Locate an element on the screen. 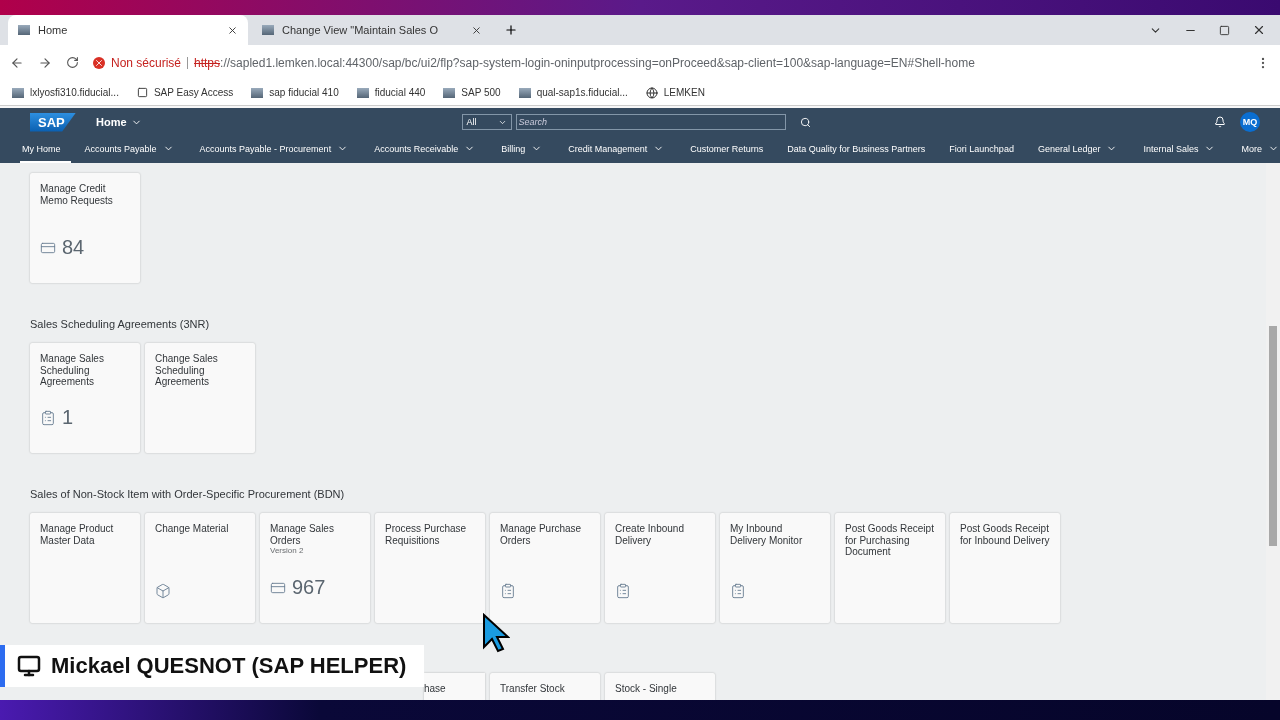  app-tile: Transfer Stock is located at coordinates (545, 686).